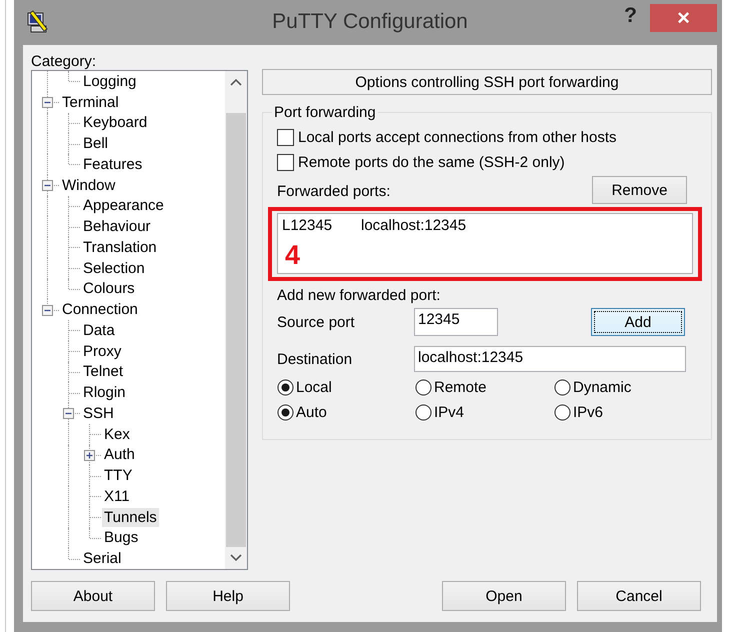 The width and height of the screenshot is (731, 632). What do you see at coordinates (370, 21) in the screenshot?
I see `window-title: PuTTY Configuration` at bounding box center [370, 21].